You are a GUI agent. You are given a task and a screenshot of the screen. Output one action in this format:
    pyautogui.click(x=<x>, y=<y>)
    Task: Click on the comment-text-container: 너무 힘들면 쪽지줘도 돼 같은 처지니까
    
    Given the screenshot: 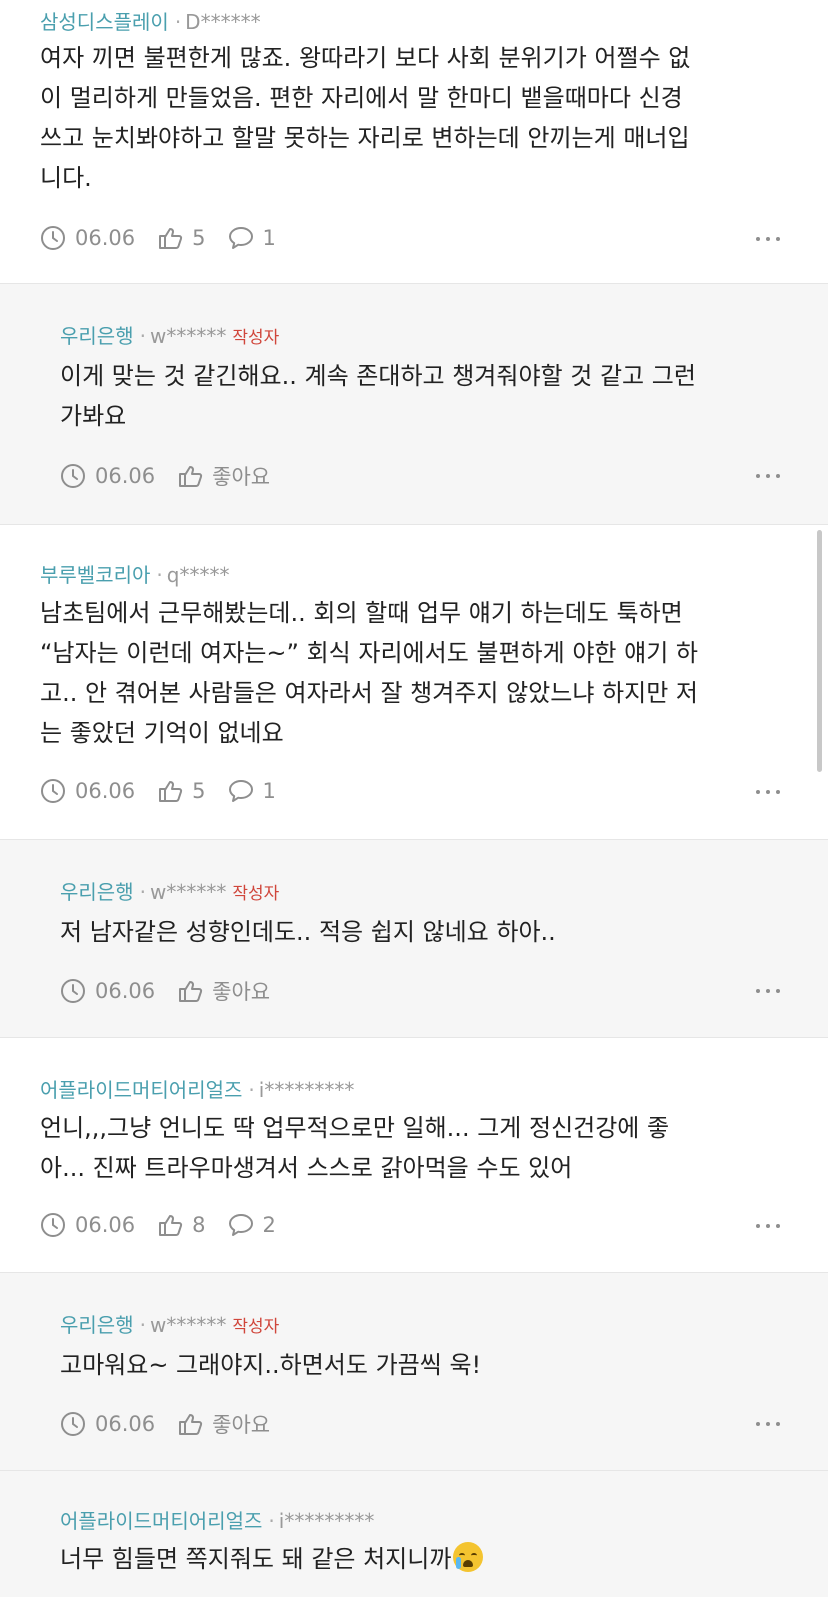 What is the action you would take?
    pyautogui.click(x=430, y=1559)
    